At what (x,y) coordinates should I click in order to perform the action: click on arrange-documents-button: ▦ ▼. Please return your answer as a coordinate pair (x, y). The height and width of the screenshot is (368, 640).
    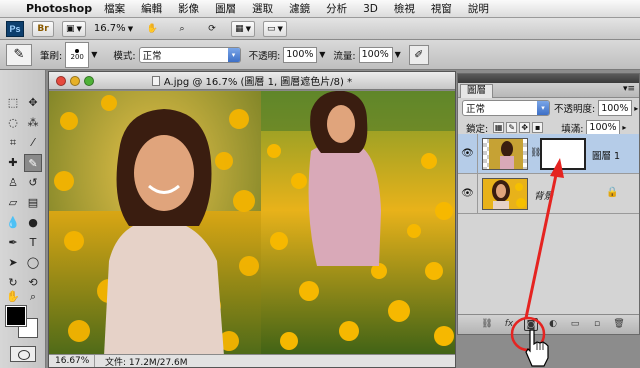
    Looking at the image, I should click on (243, 28).